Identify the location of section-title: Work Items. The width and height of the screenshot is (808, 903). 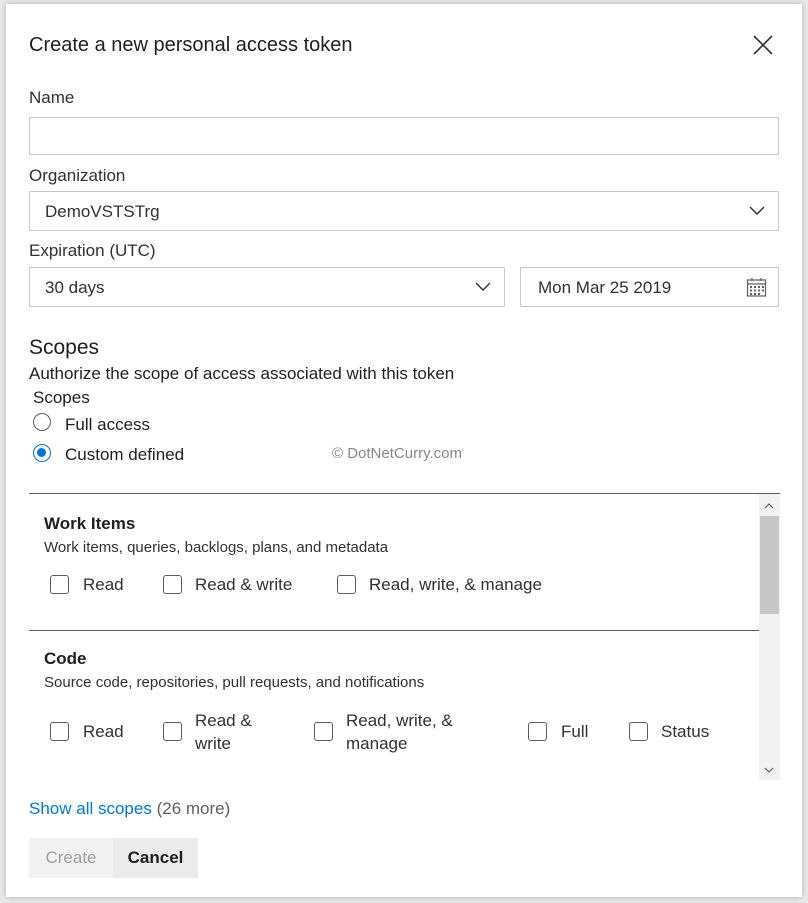
(90, 523).